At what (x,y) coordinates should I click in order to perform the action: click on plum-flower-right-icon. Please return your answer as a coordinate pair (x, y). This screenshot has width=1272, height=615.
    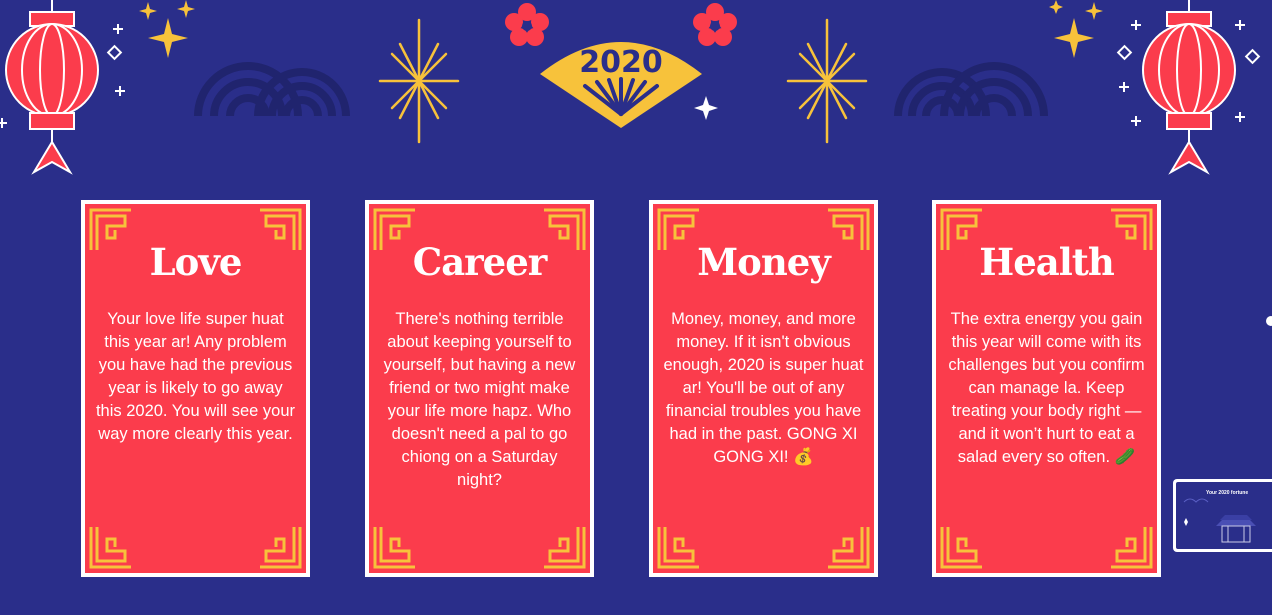
    Looking at the image, I should click on (715, 24).